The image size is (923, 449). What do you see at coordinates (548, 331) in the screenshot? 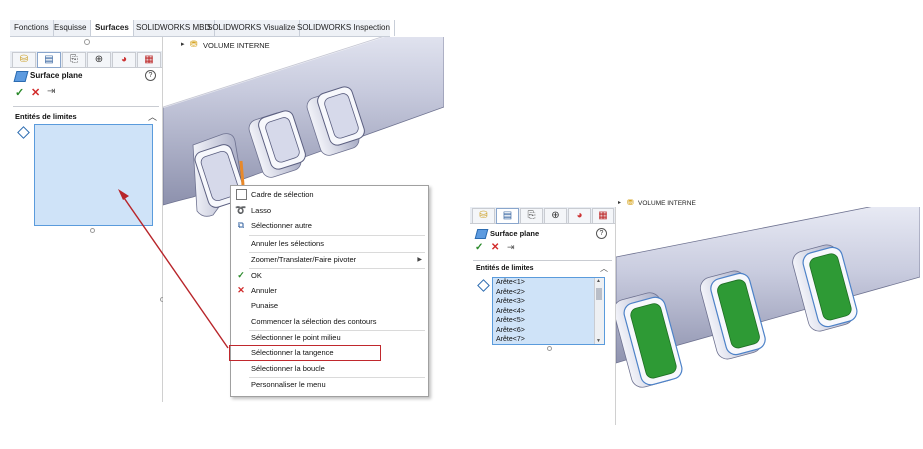
I see `list-item: Arête<6>` at bounding box center [548, 331].